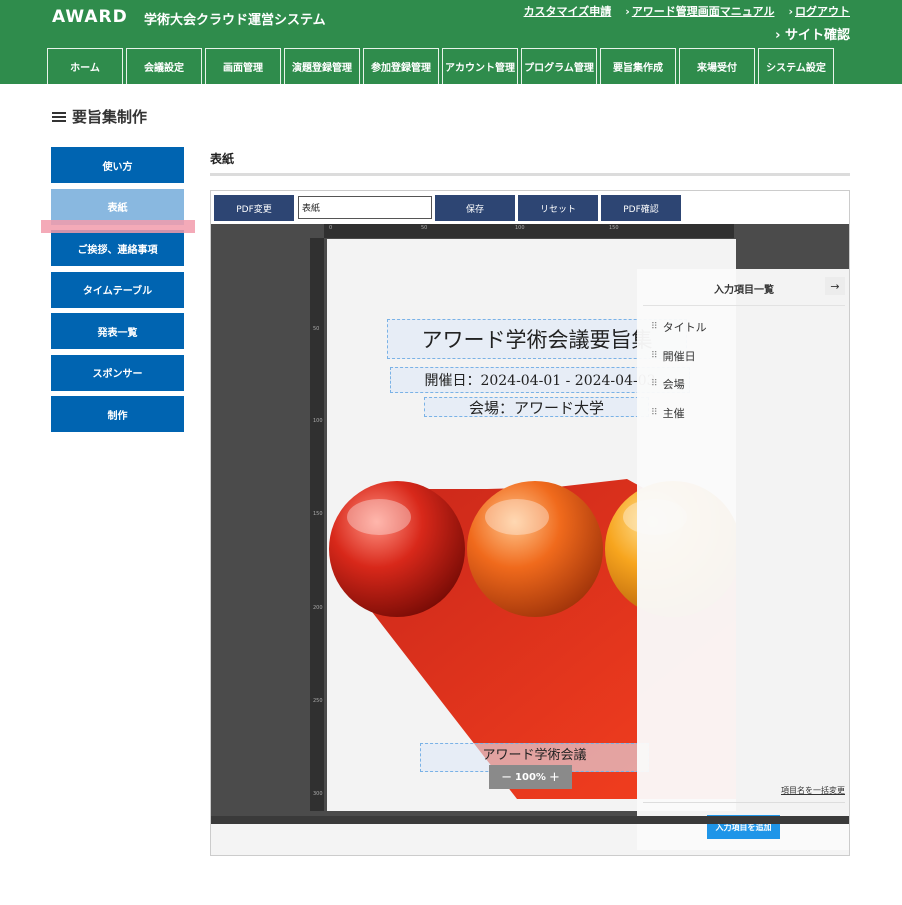  Describe the element at coordinates (99, 116) in the screenshot. I see `page-title: 要旨集制作` at that location.